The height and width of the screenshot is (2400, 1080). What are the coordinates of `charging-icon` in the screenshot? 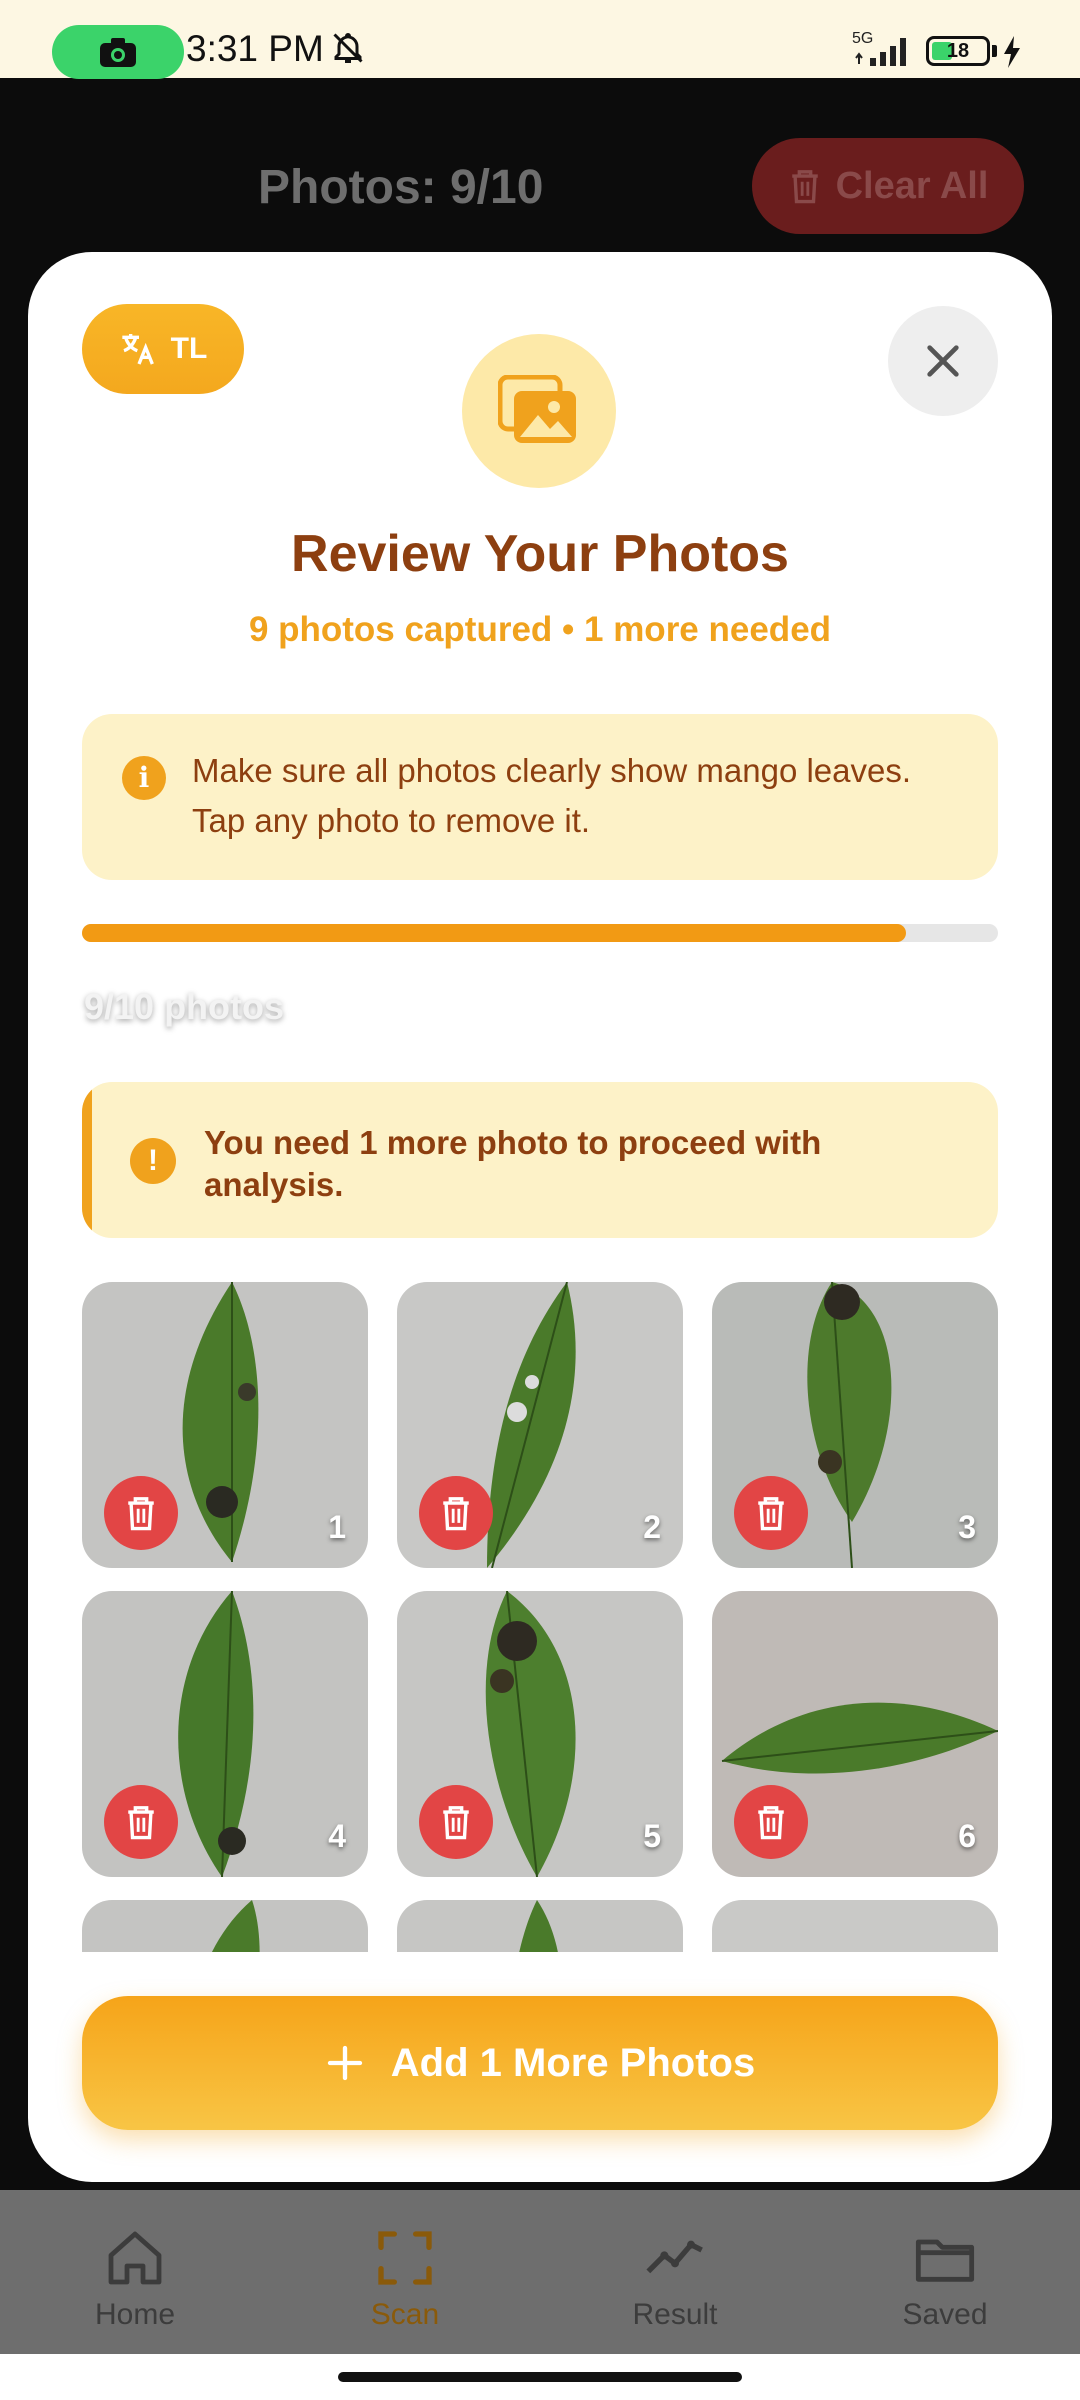 It's located at (1012, 52).